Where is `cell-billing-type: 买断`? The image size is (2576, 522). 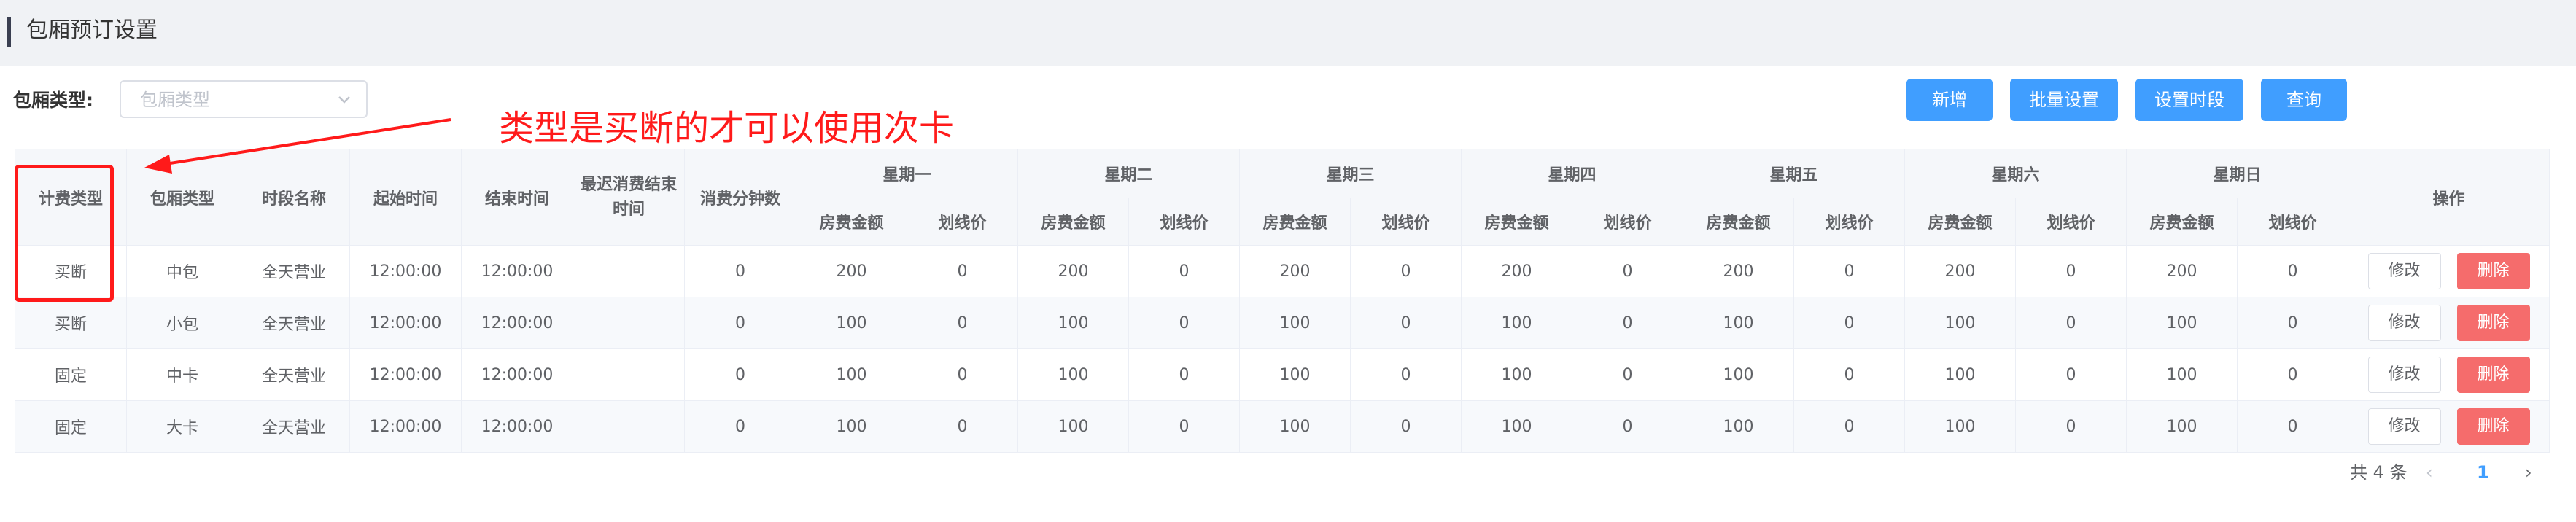
cell-billing-type: 买断 is located at coordinates (71, 323).